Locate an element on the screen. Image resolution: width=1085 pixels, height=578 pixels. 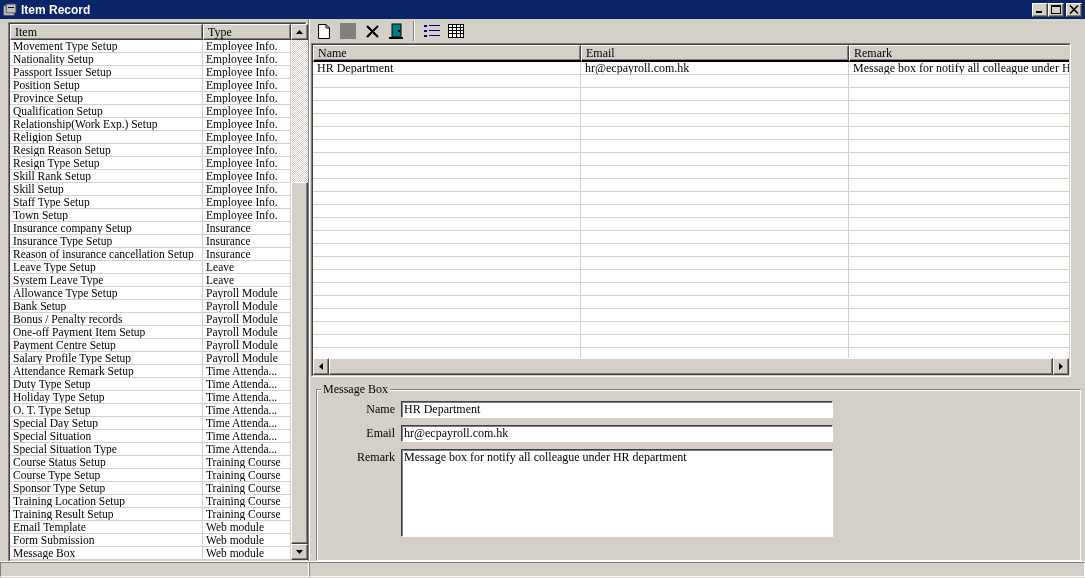
table-cell: Movement Type Setup is located at coordinates (106, 47).